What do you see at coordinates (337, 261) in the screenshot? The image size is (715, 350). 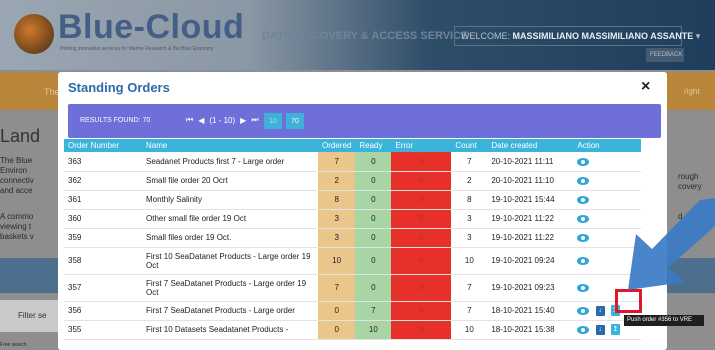 I see `ordered-count: 10` at bounding box center [337, 261].